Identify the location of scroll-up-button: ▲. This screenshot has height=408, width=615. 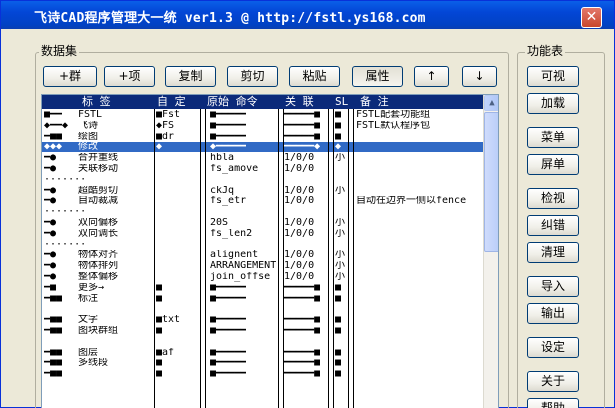
(491, 103).